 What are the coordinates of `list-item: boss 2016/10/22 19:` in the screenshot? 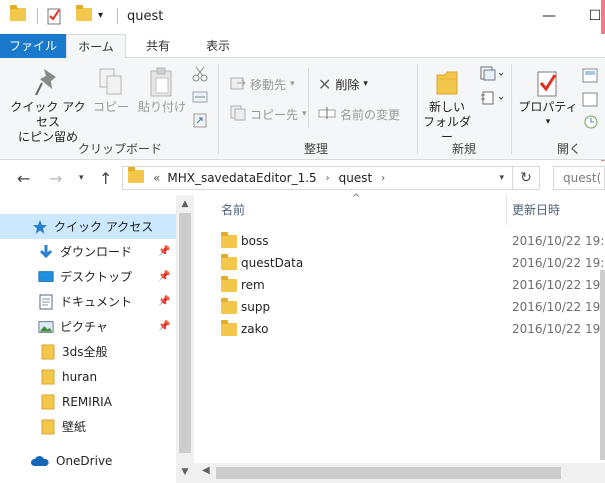 It's located at (399, 241).